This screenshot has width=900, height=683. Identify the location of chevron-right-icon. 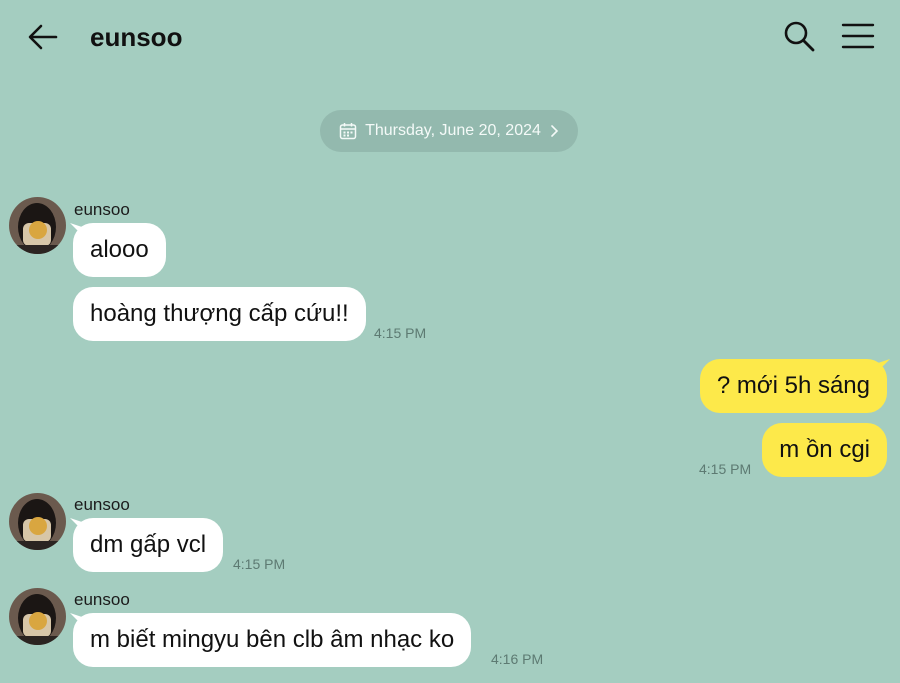
(555, 131).